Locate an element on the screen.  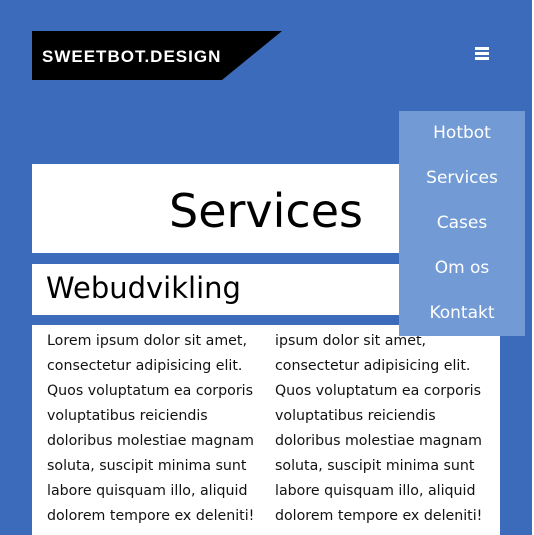
nav-item-cases: Cases is located at coordinates (462, 223).